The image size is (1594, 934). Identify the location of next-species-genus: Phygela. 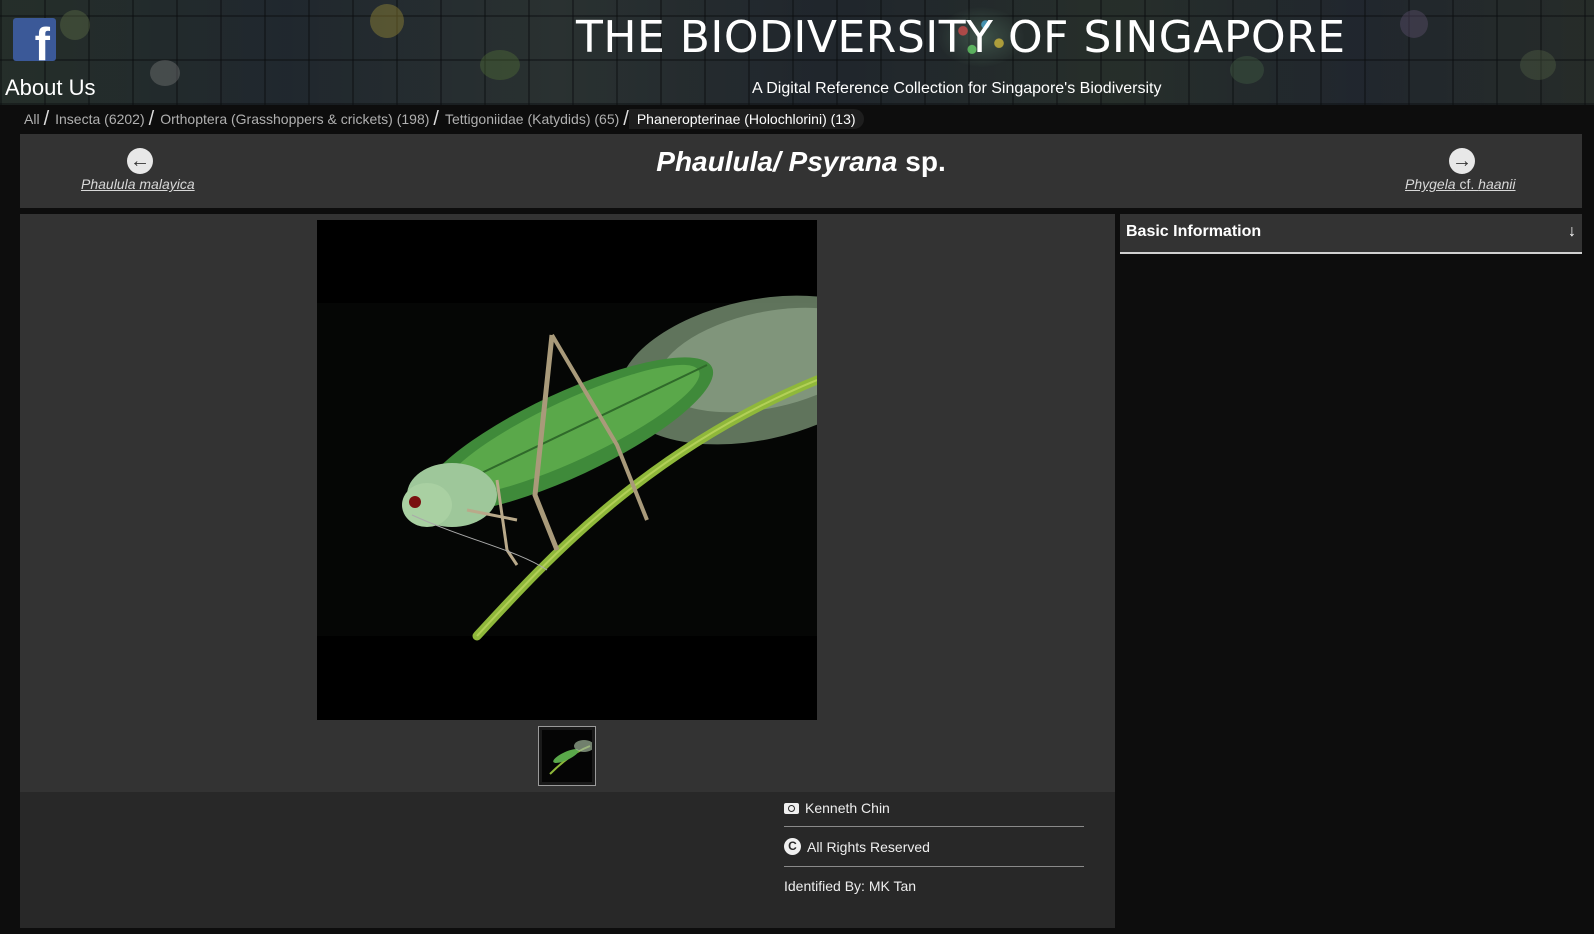
(1430, 184).